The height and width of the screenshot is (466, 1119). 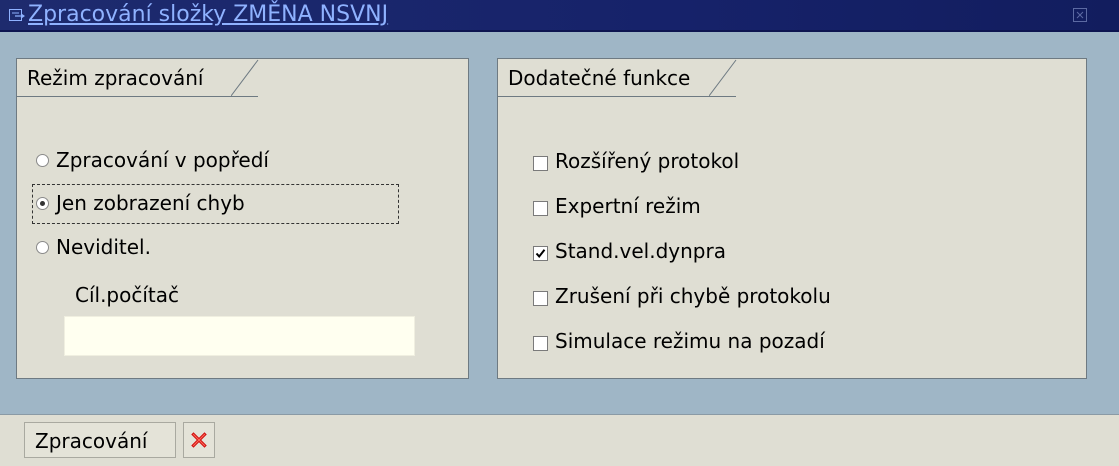 I want to click on radio-foreground, so click(x=42, y=160).